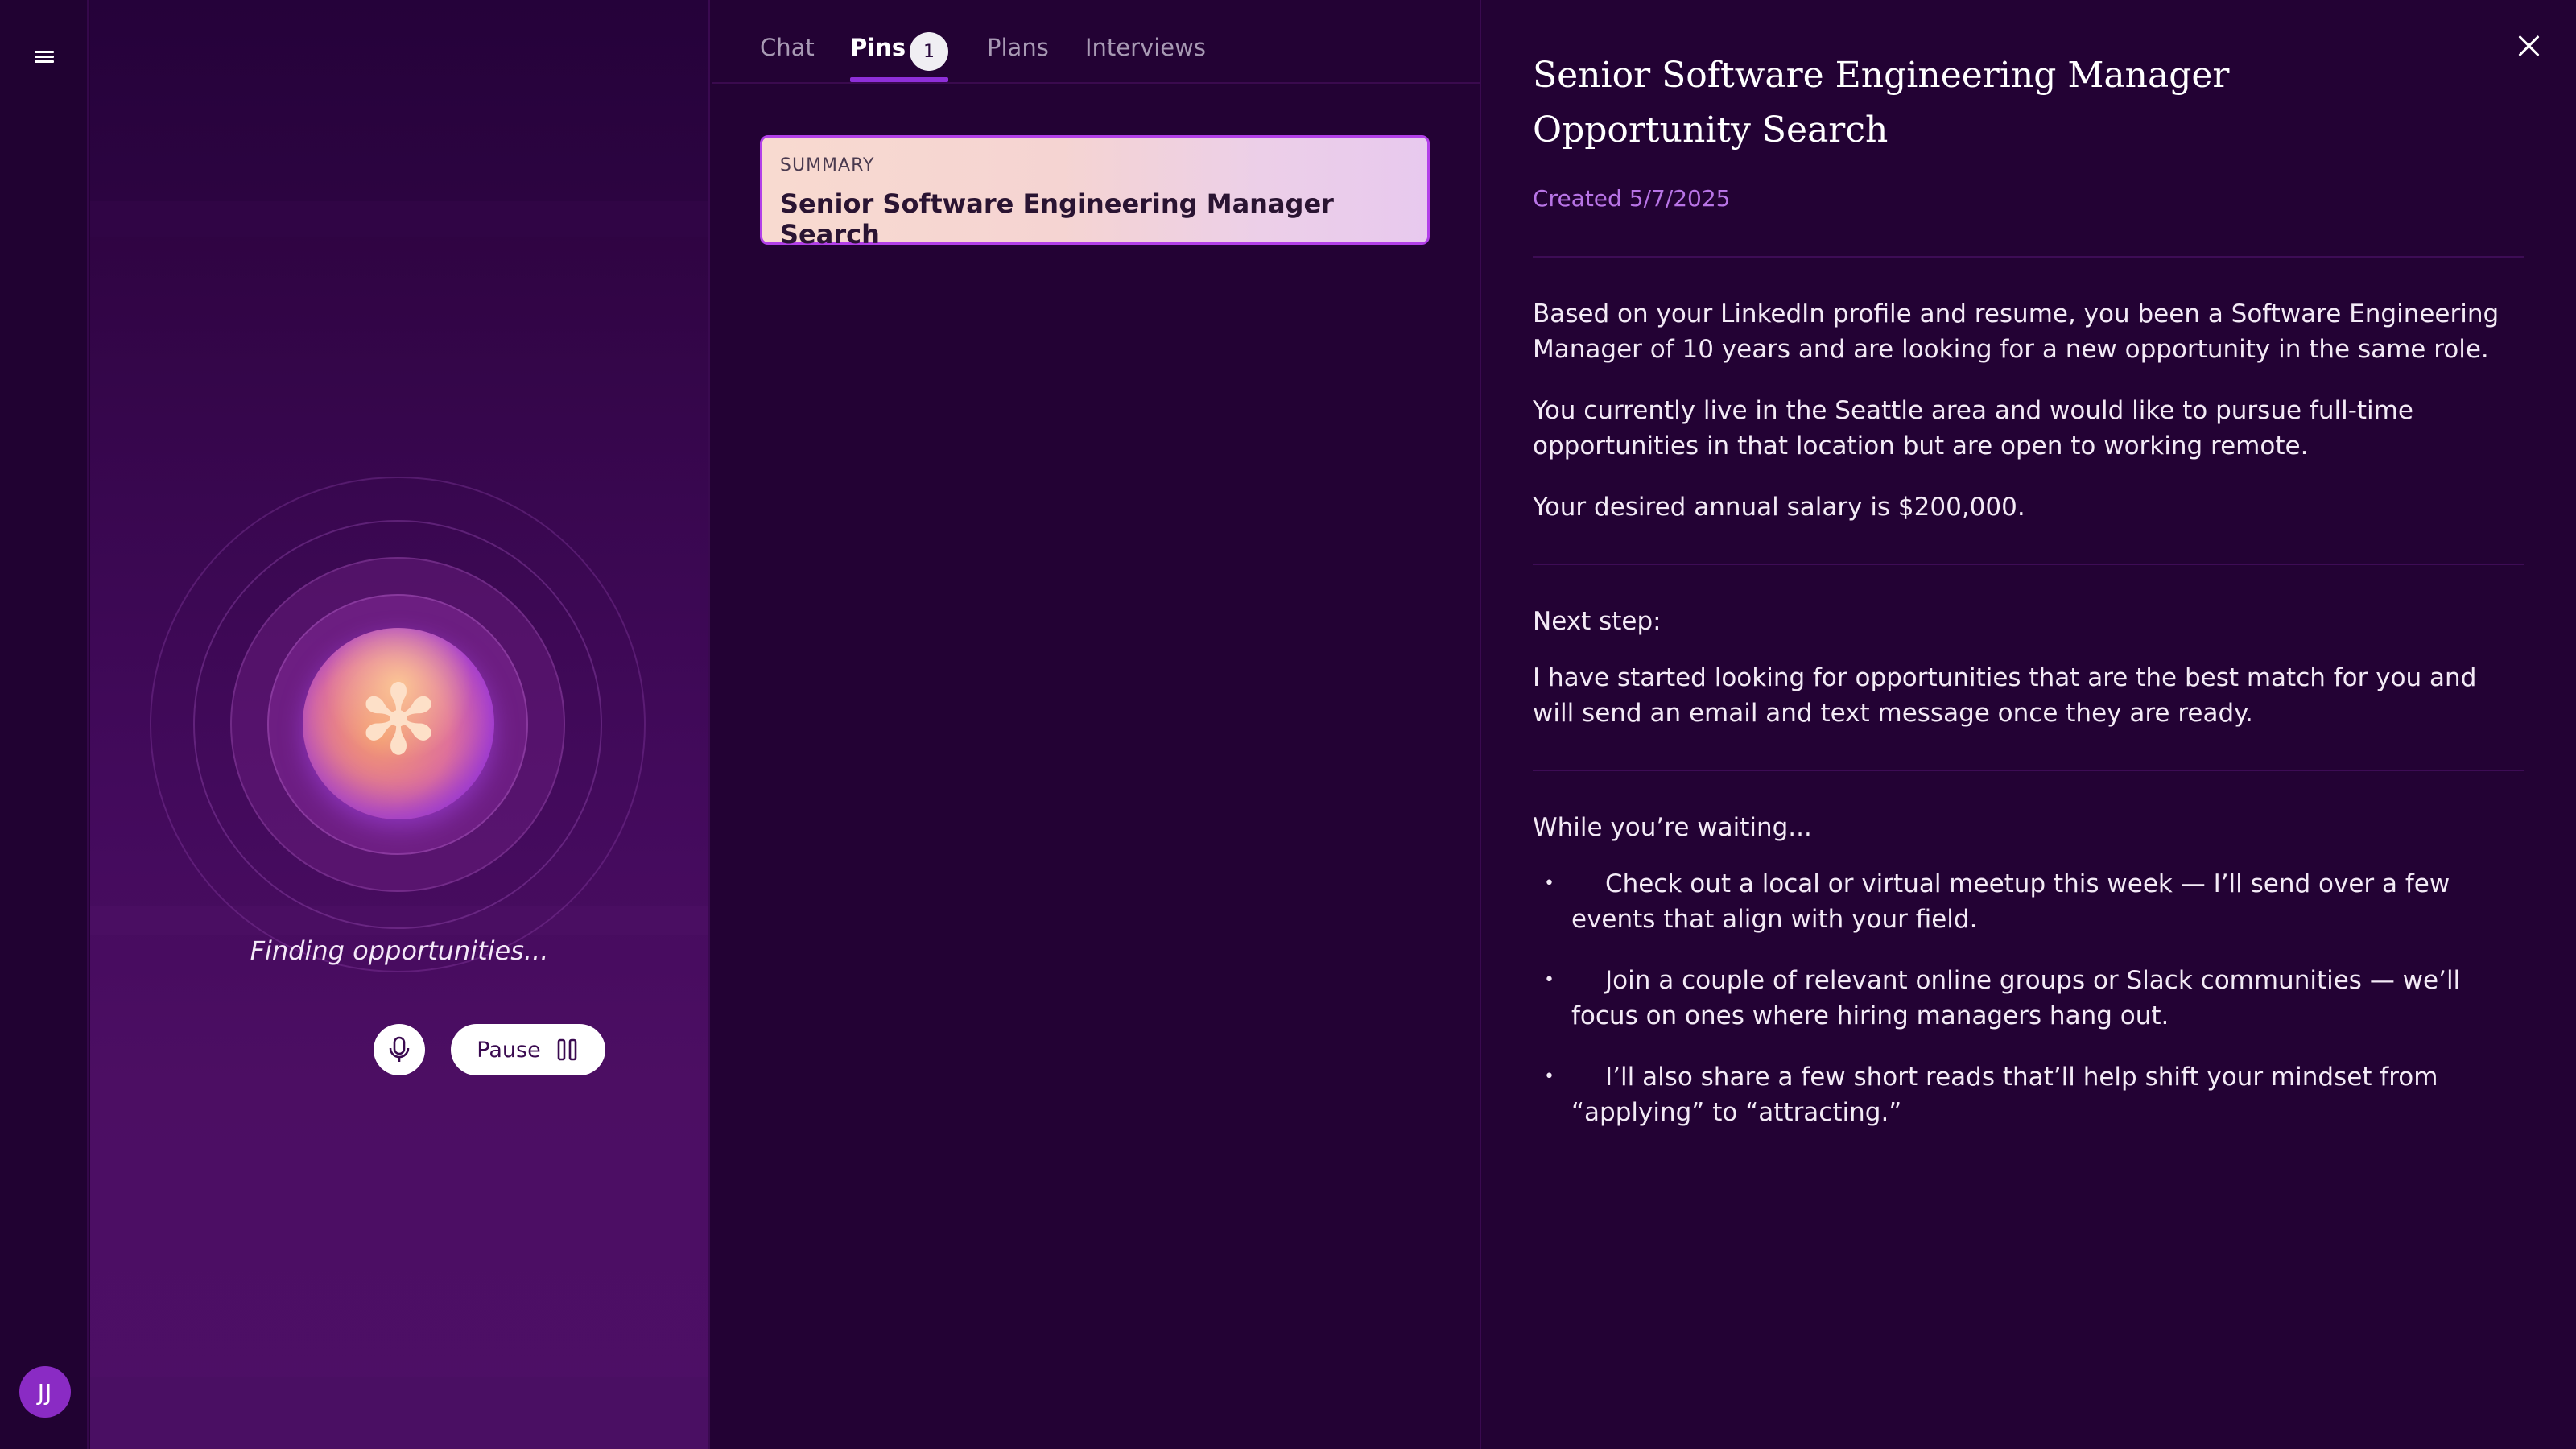  What do you see at coordinates (2528, 46) in the screenshot?
I see `close-icon` at bounding box center [2528, 46].